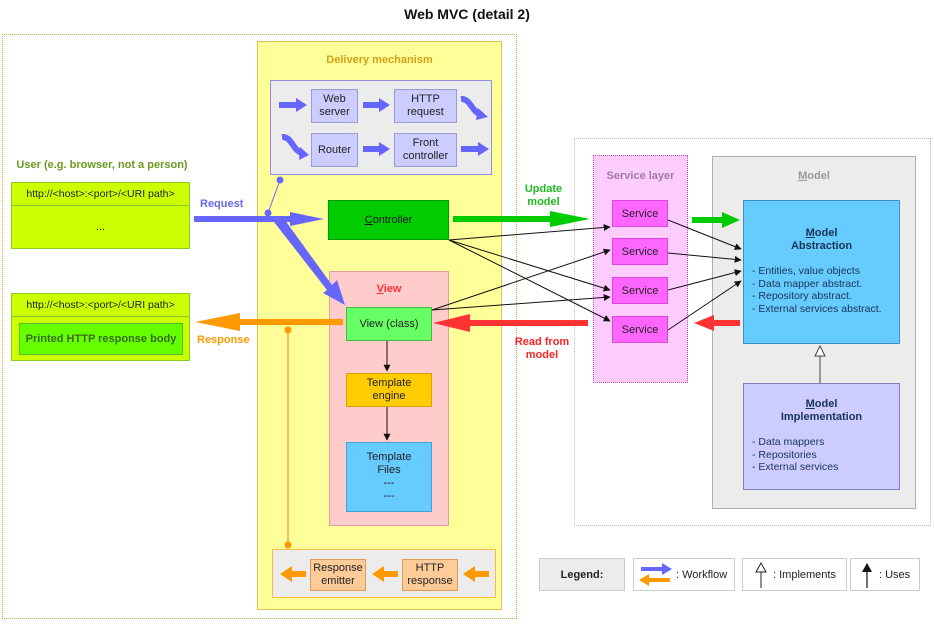  I want to click on service-2-to-model, so click(704, 257).